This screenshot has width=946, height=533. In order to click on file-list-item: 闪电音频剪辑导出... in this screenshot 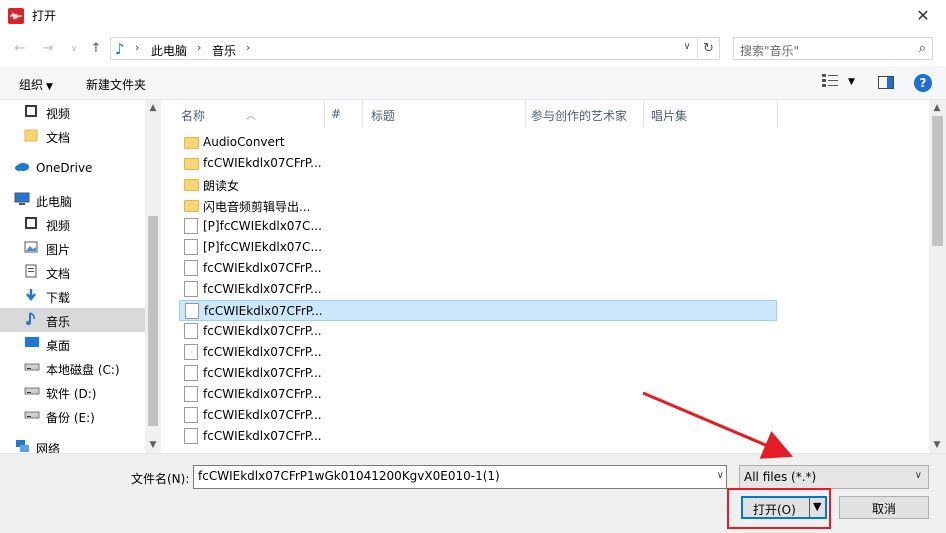, I will do `click(478, 205)`.